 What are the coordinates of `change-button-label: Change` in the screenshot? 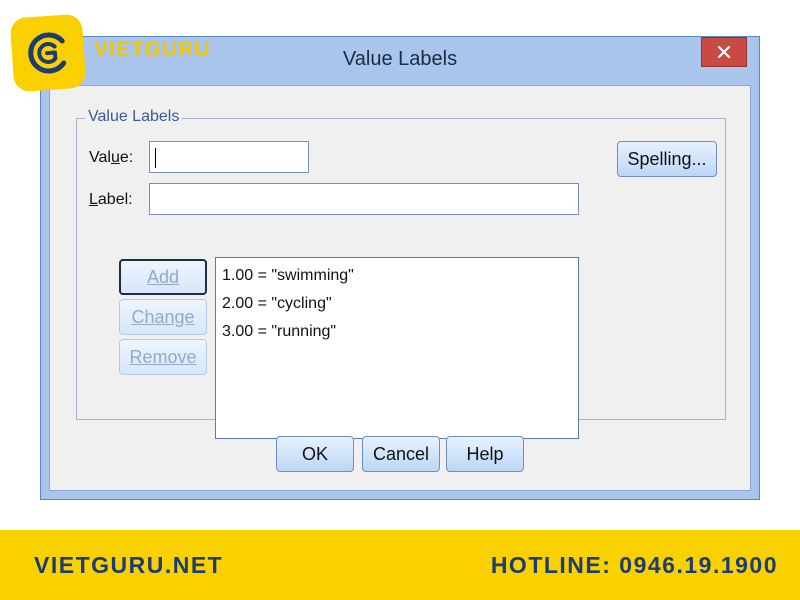 It's located at (163, 316).